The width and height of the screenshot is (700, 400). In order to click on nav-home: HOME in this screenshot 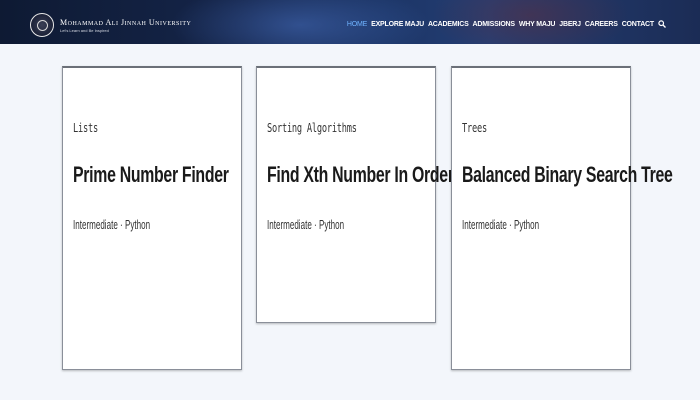, I will do `click(357, 24)`.